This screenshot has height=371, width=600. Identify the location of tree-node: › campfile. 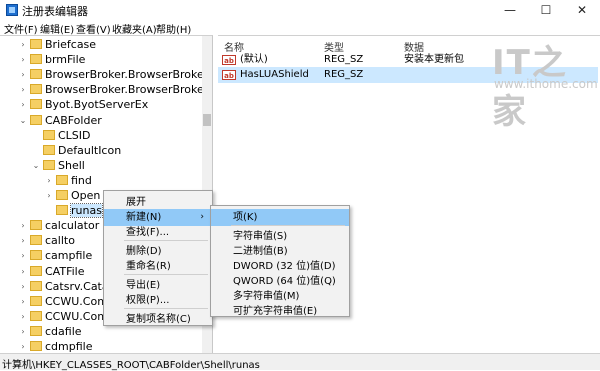
(55, 256).